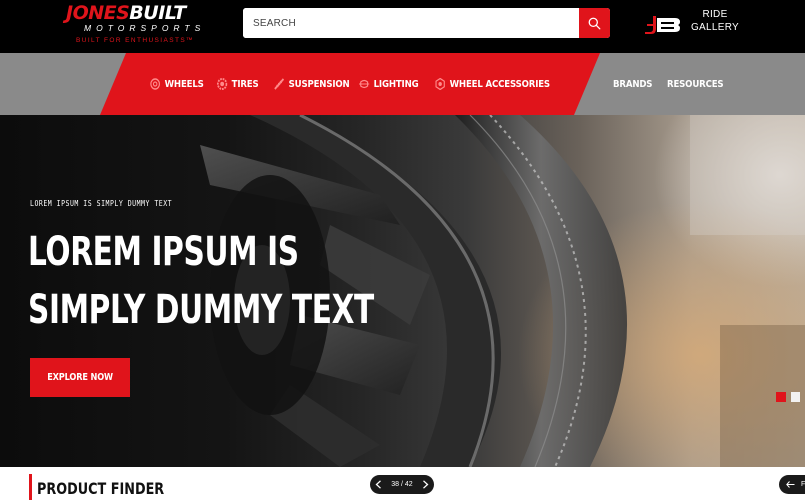  What do you see at coordinates (364, 84) in the screenshot?
I see `lighting-icon` at bounding box center [364, 84].